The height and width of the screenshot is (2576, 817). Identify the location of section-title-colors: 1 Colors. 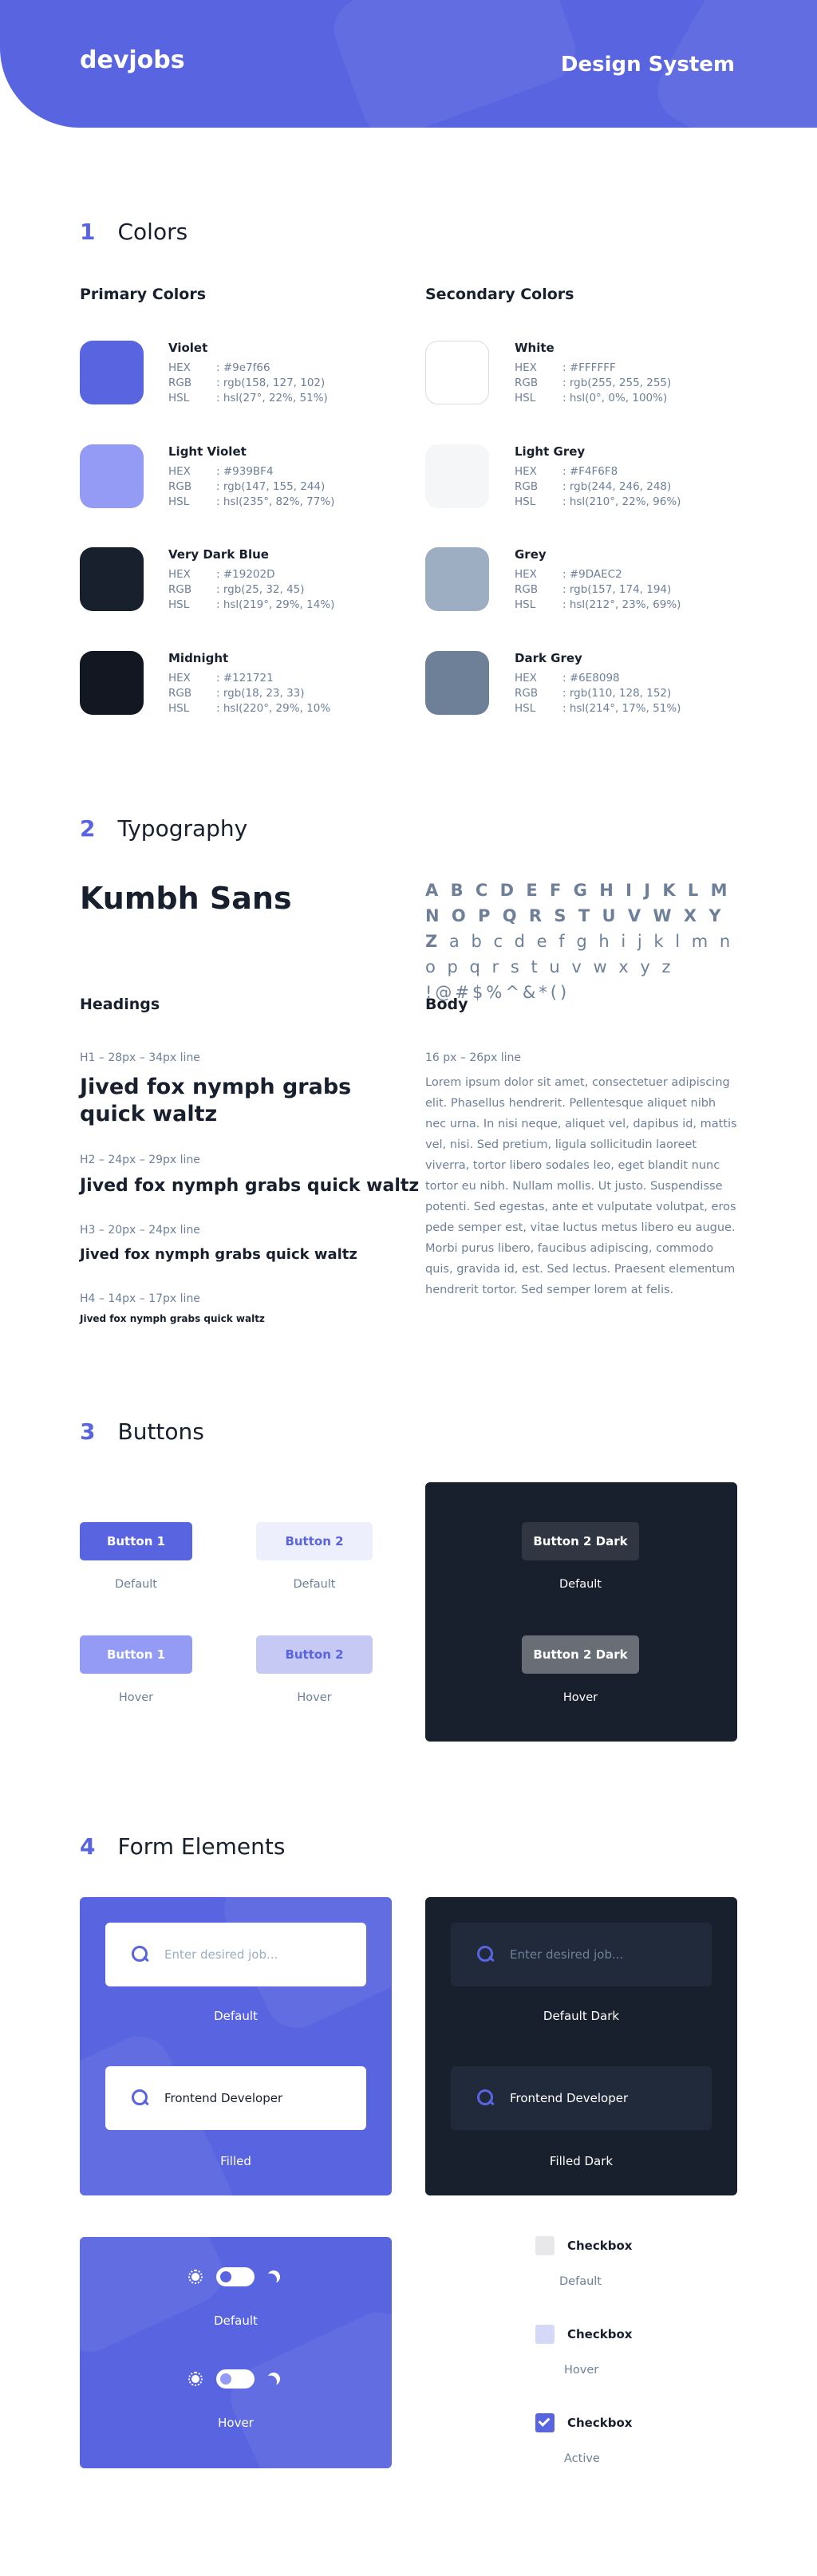
(133, 232).